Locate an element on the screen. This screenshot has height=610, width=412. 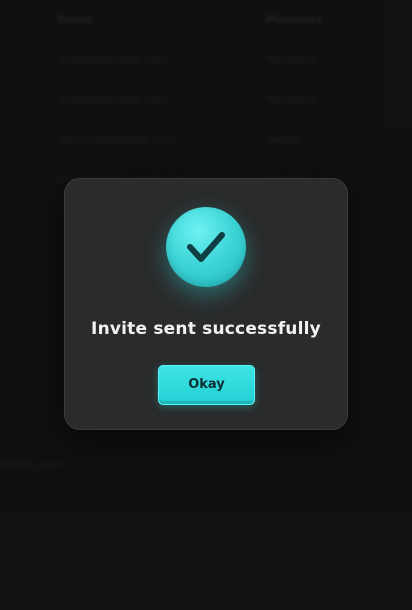
okay-button: Okay is located at coordinates (206, 385).